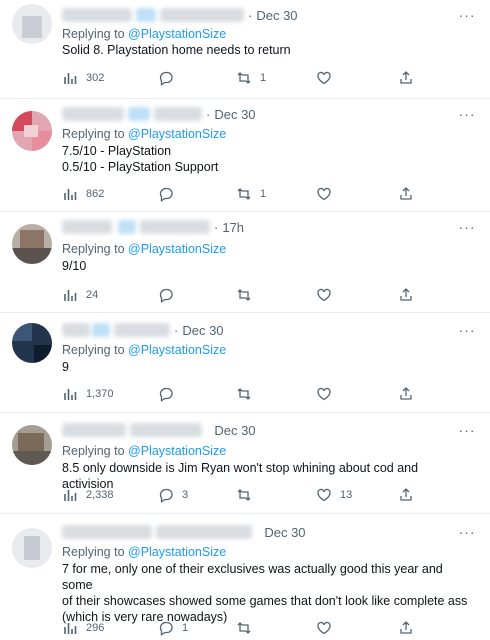 The width and height of the screenshot is (490, 640). I want to click on like-button: 13, so click(334, 495).